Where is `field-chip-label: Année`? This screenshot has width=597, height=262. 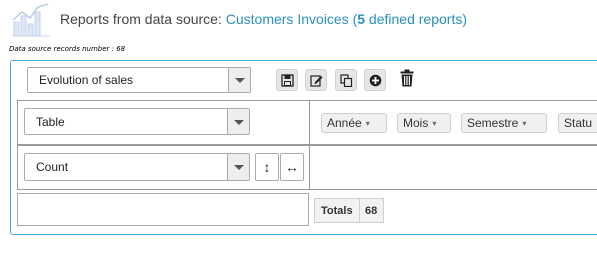 field-chip-label: Année is located at coordinates (344, 123).